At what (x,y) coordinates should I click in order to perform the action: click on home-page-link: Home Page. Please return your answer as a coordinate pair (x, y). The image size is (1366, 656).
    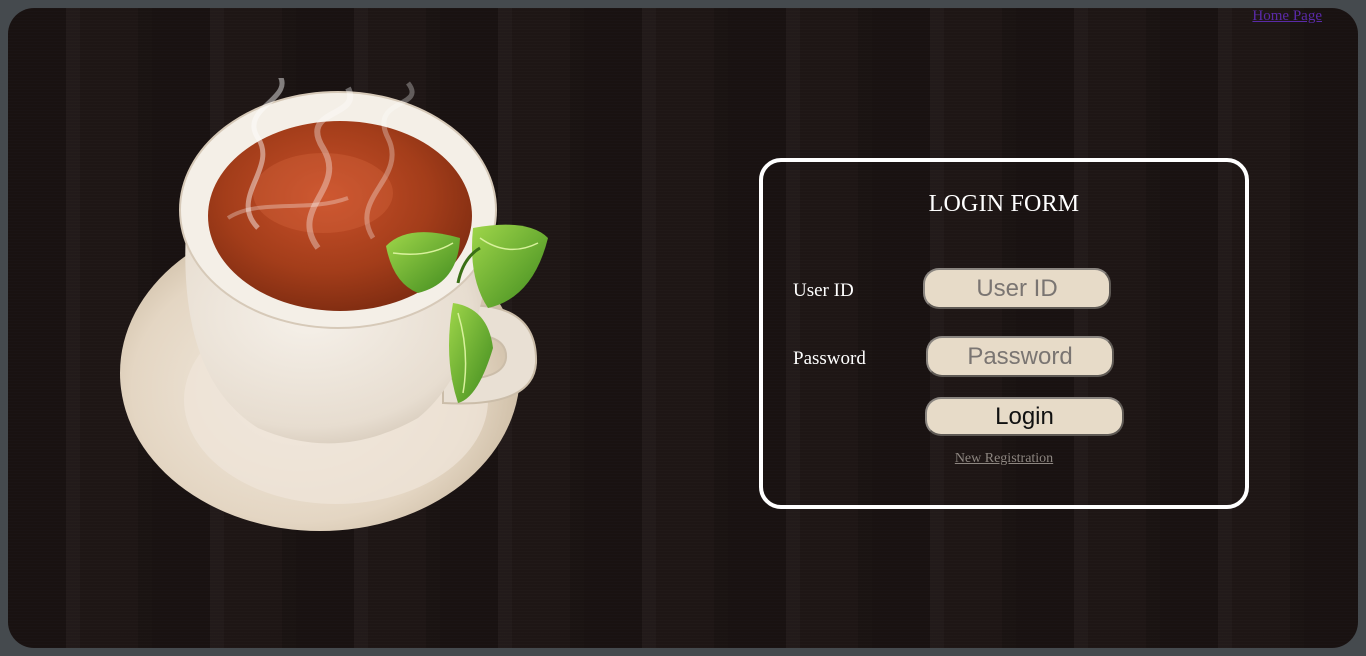
    Looking at the image, I should click on (1287, 16).